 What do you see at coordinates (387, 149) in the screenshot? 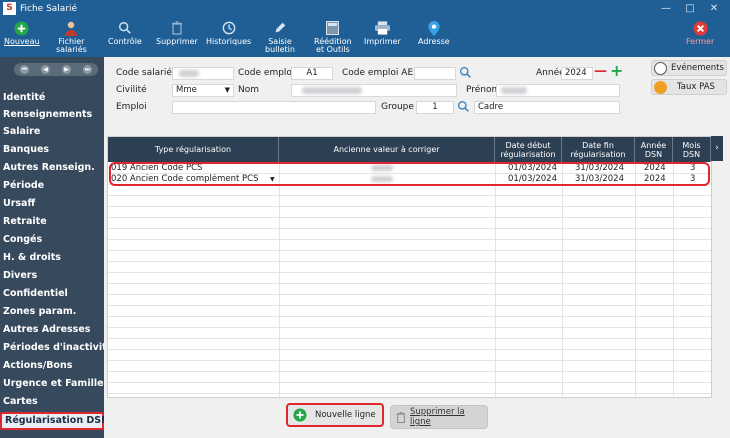
I see `column-header-ancienne-valeur: Ancienne valeur à corriger` at bounding box center [387, 149].